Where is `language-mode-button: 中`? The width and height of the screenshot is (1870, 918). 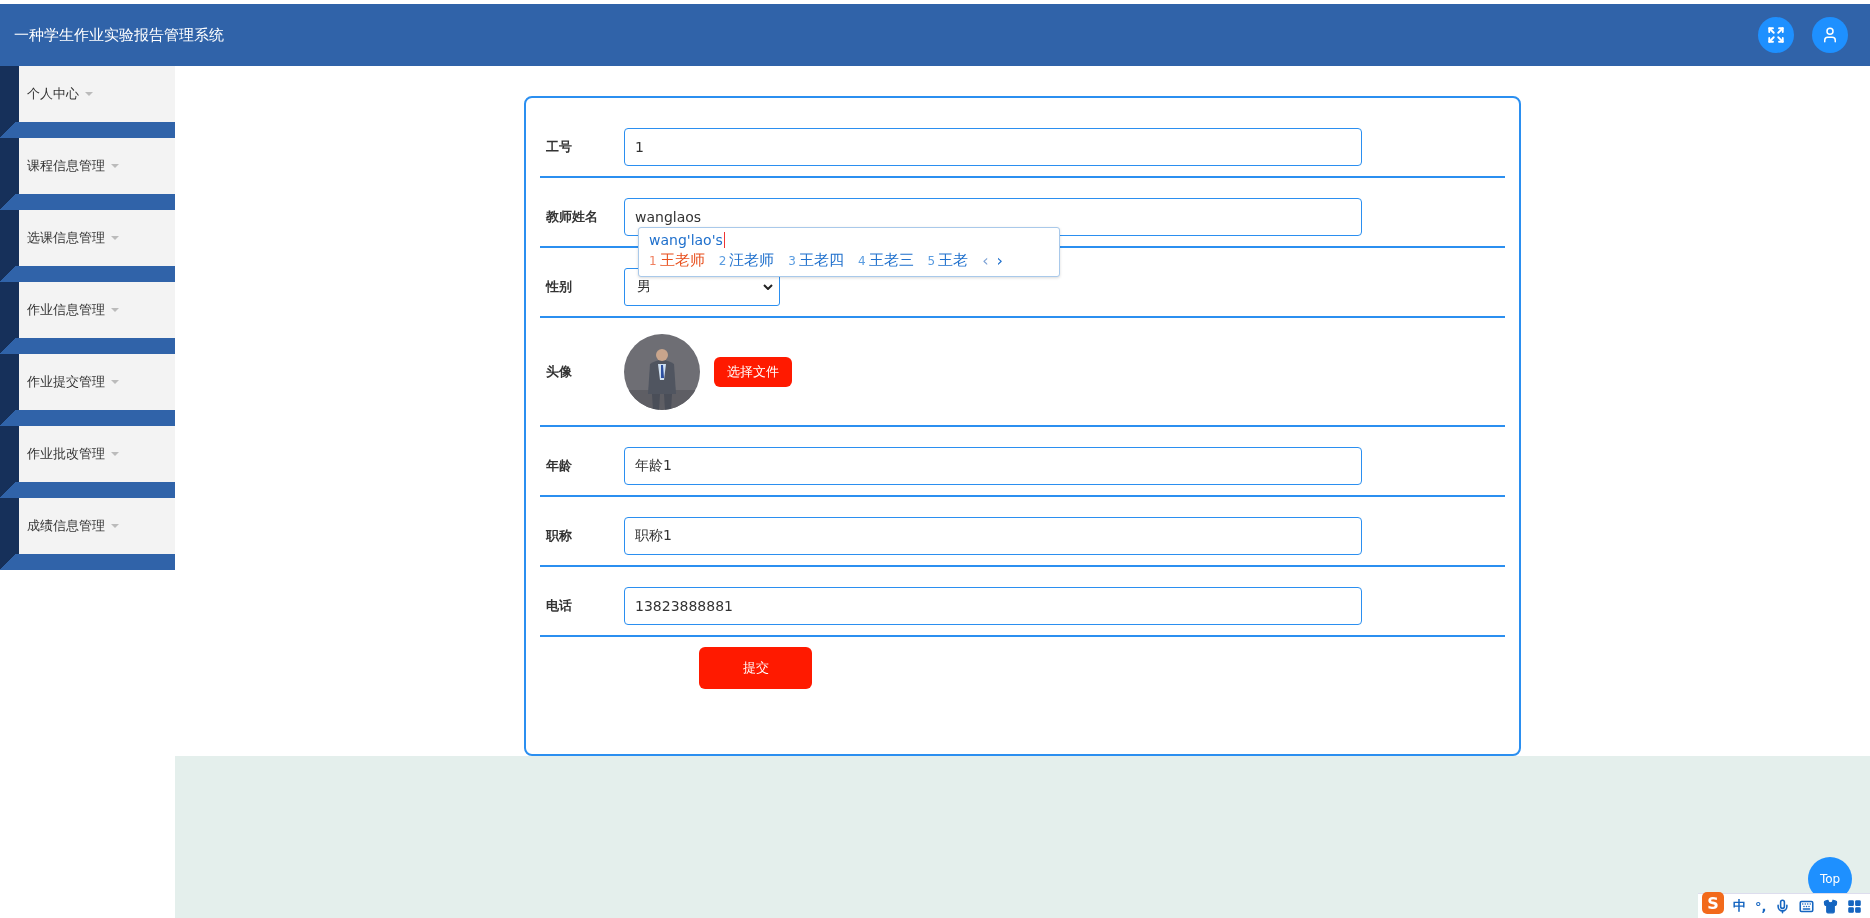 language-mode-button: 中 is located at coordinates (1739, 906).